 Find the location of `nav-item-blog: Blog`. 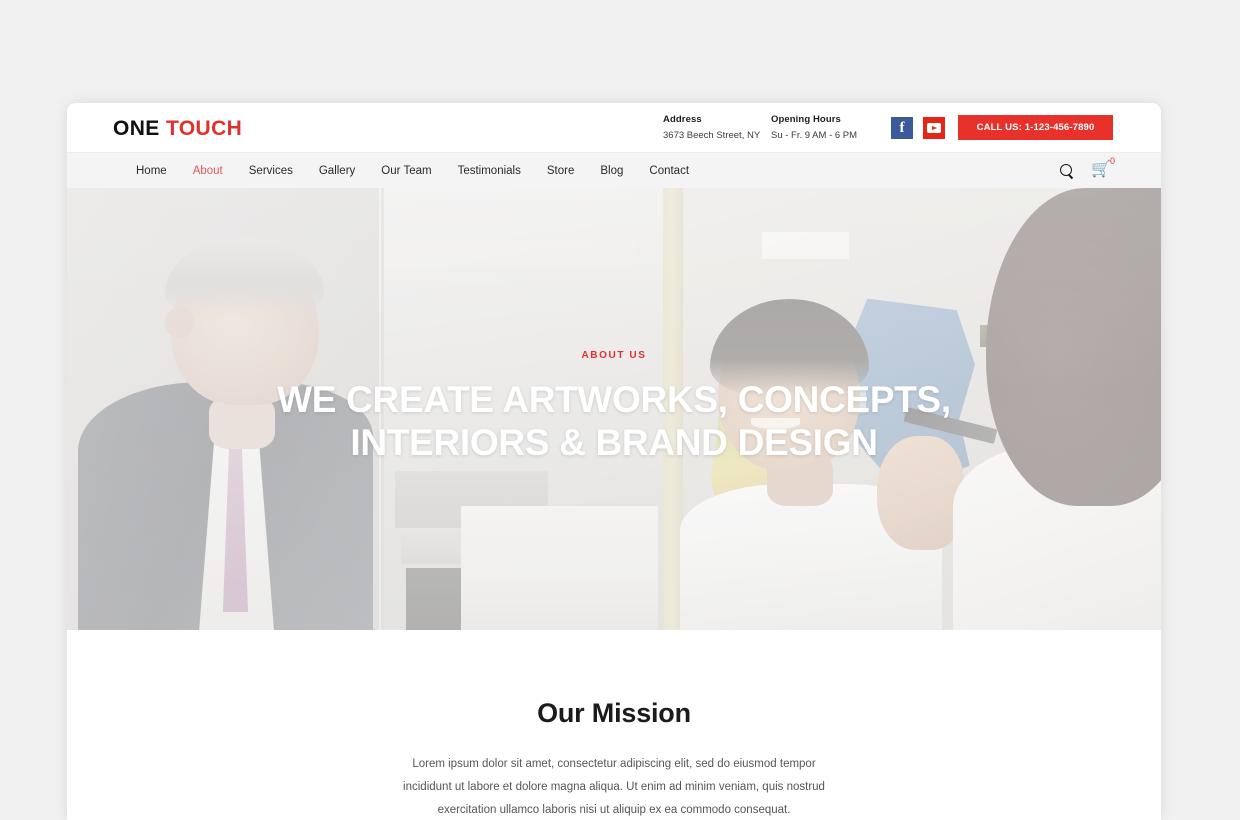

nav-item-blog: Blog is located at coordinates (611, 171).